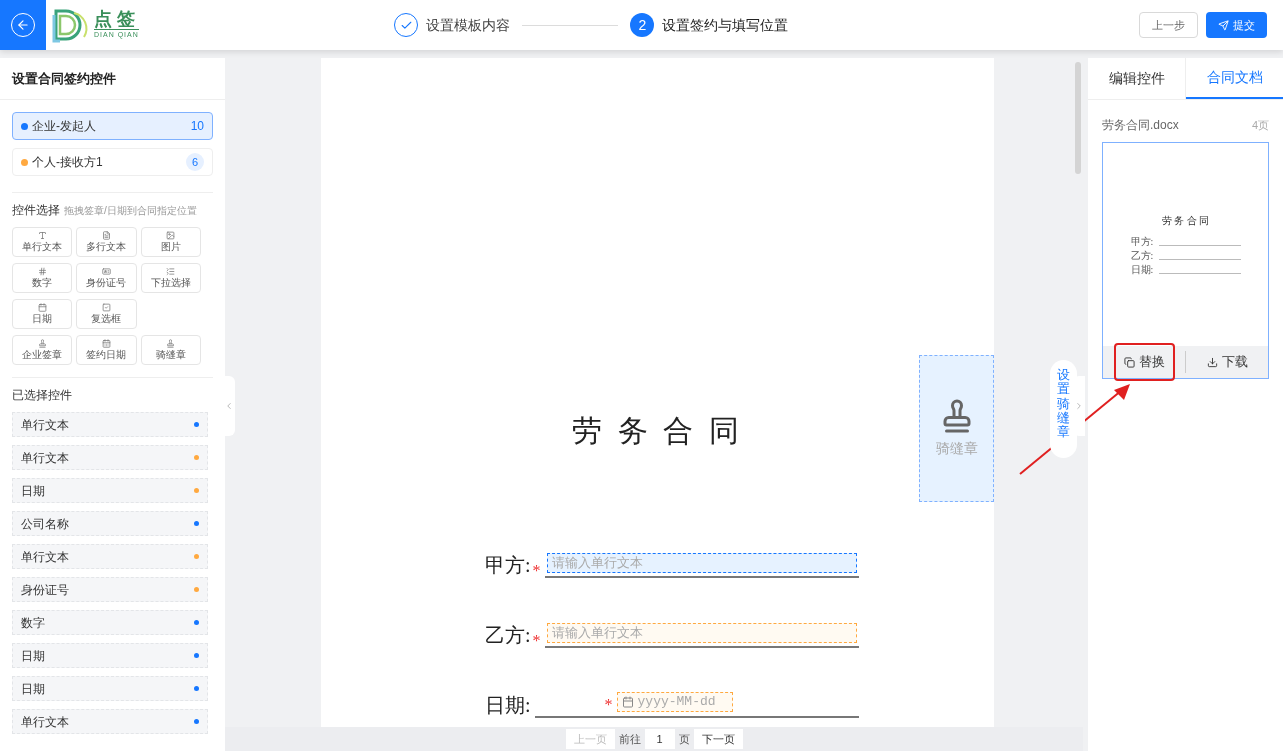  Describe the element at coordinates (629, 739) in the screenshot. I see `goto-label: 前往` at that location.